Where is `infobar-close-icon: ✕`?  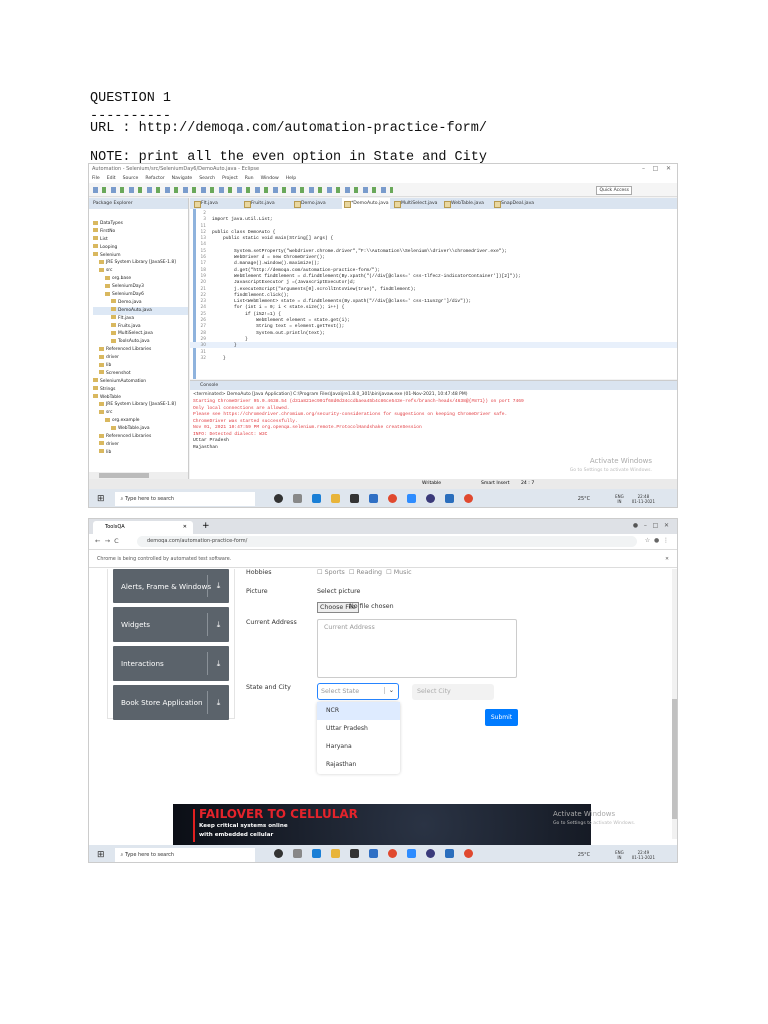
infobar-close-icon: ✕ is located at coordinates (667, 559).